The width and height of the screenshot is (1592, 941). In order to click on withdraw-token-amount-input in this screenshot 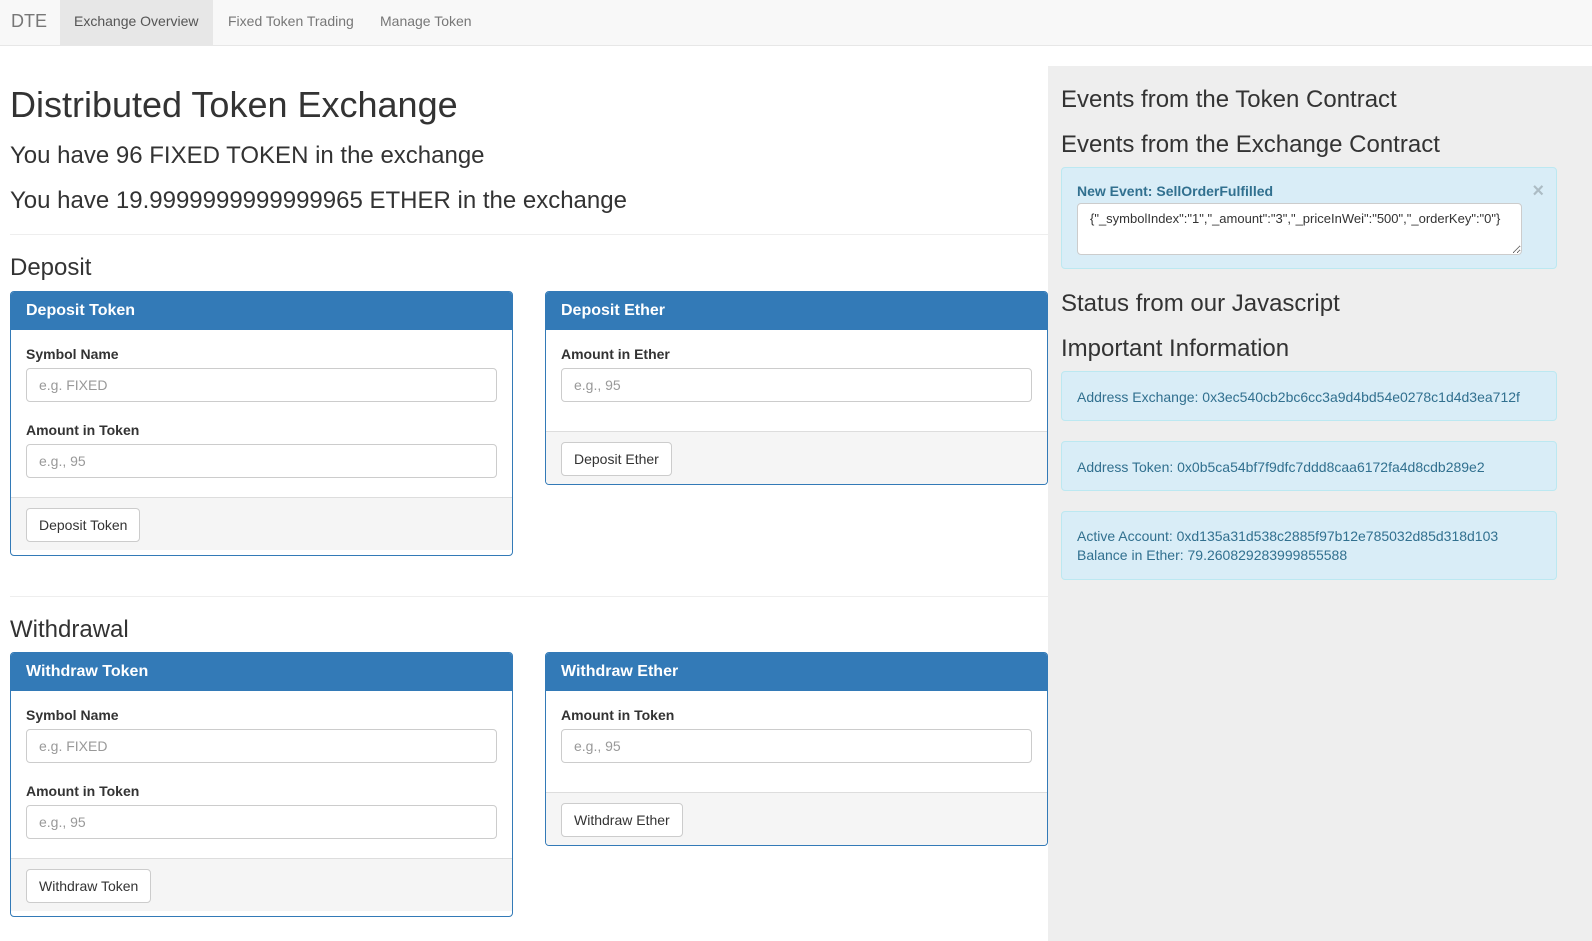, I will do `click(261, 822)`.